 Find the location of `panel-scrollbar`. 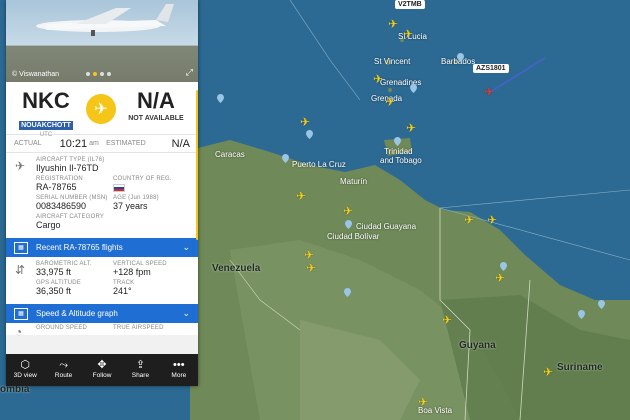

panel-scrollbar is located at coordinates (197, 165).